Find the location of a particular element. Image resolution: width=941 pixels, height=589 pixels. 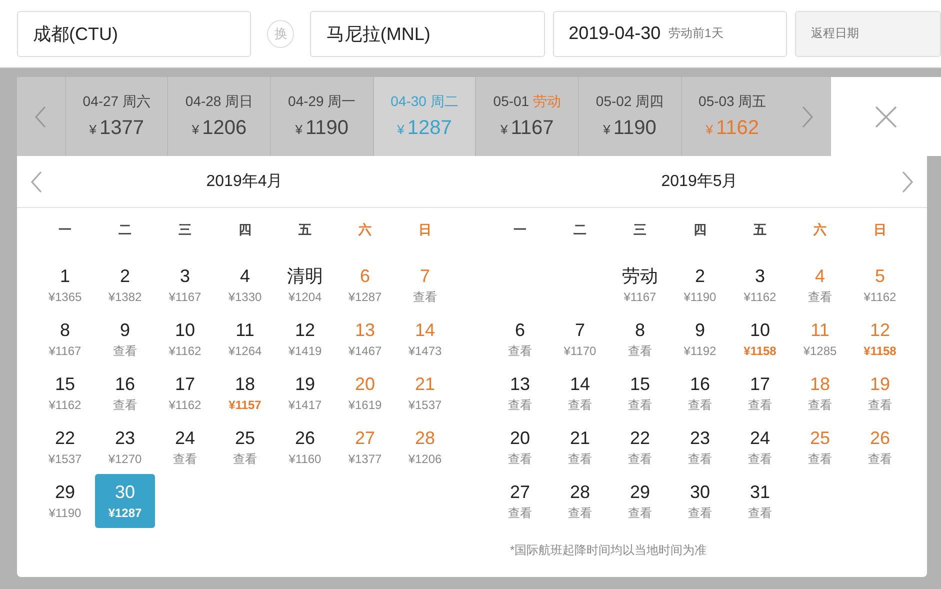

calendar-day: 4 查看 is located at coordinates (820, 285).